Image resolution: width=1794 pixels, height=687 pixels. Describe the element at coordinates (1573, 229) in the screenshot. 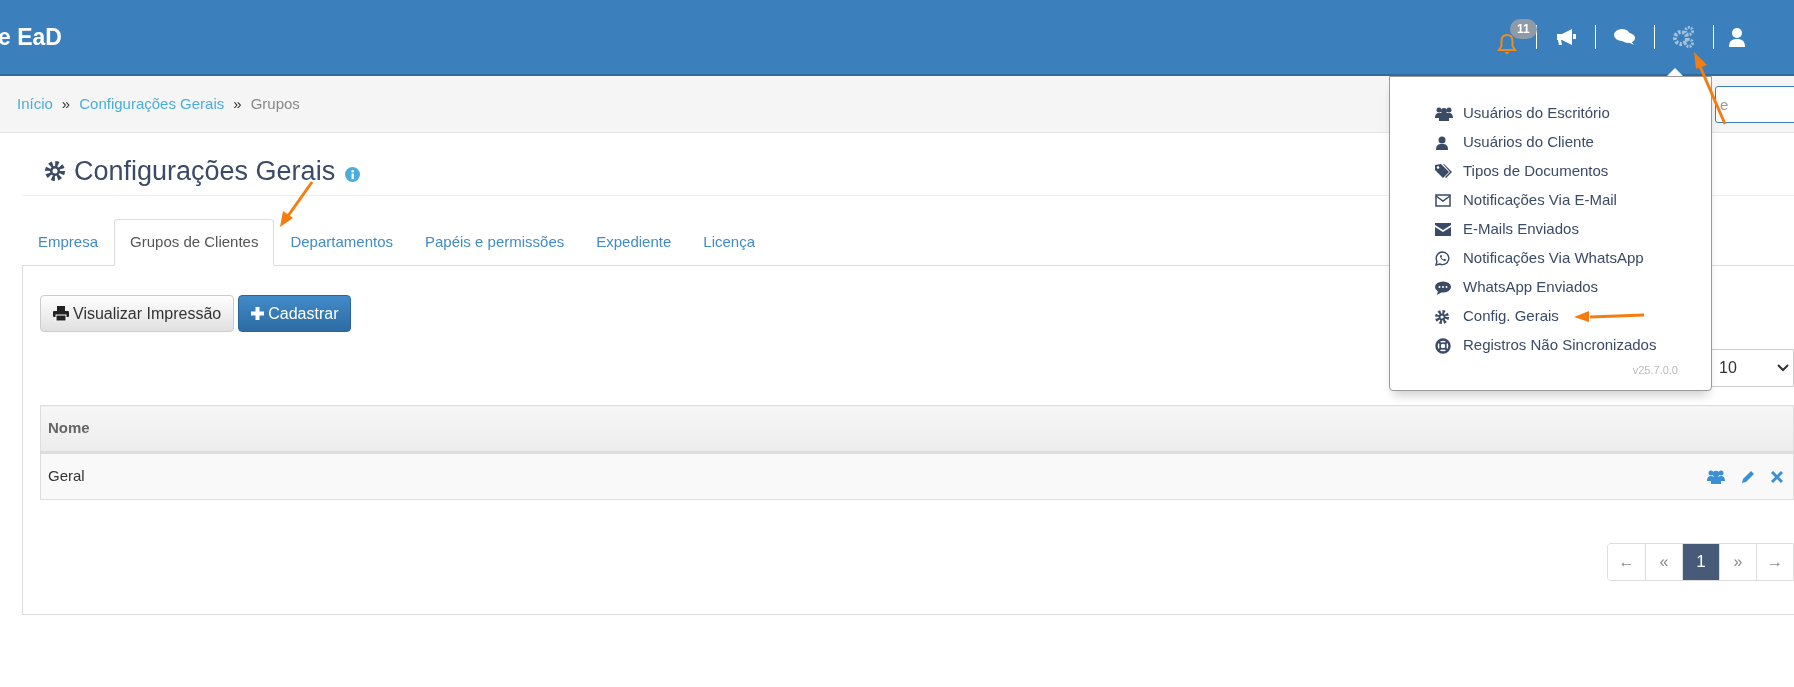

I see `menu-item: E-Mails Enviados` at that location.